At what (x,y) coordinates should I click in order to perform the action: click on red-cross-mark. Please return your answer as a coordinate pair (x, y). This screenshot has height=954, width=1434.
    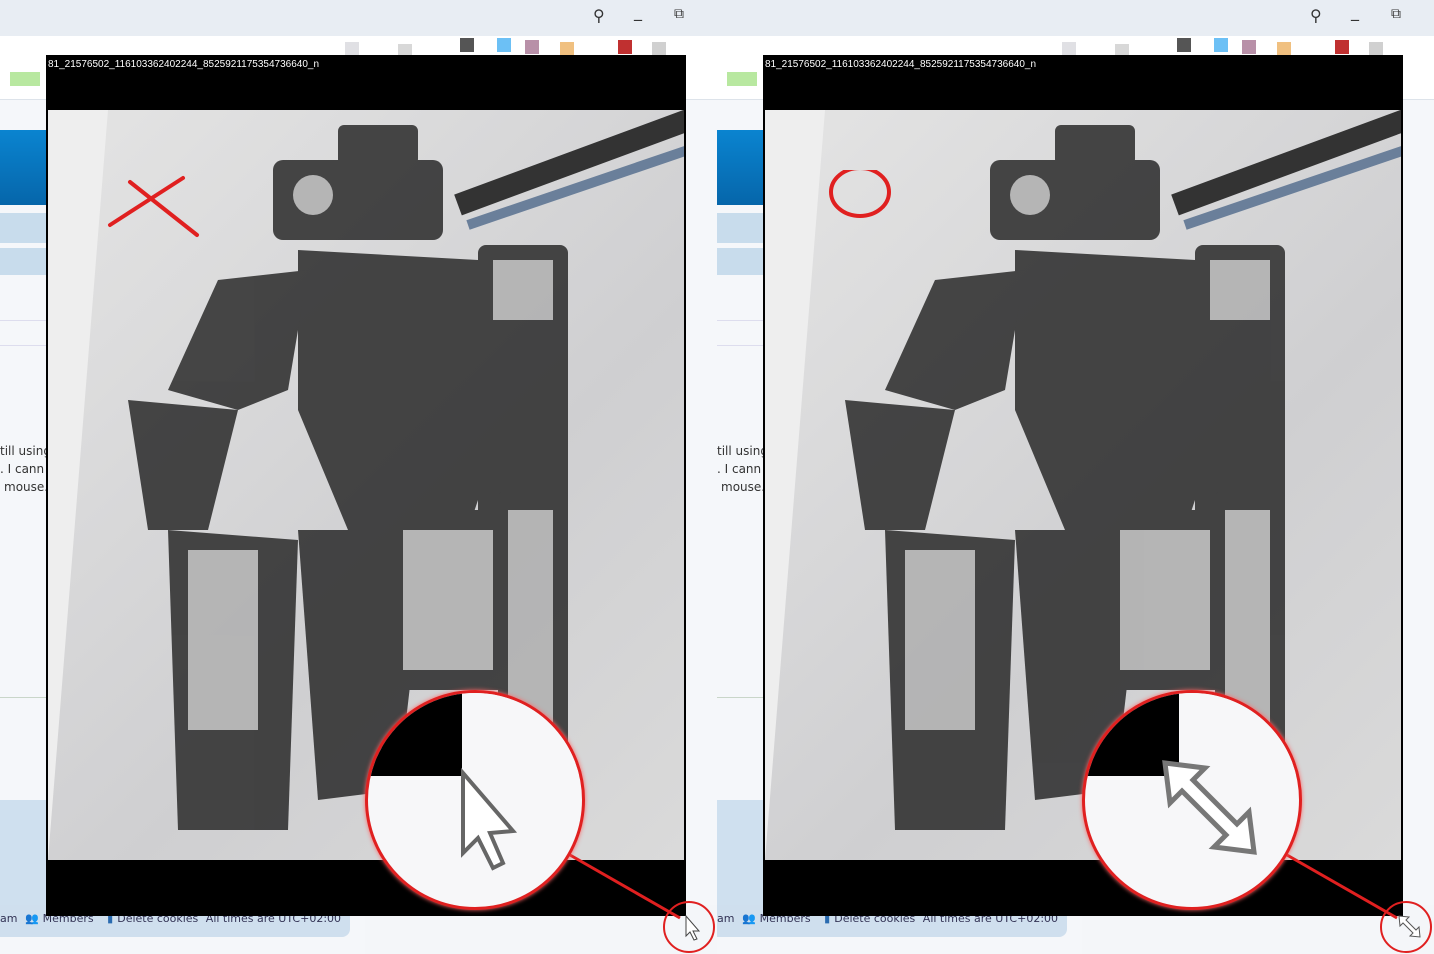
    Looking at the image, I should click on (153, 206).